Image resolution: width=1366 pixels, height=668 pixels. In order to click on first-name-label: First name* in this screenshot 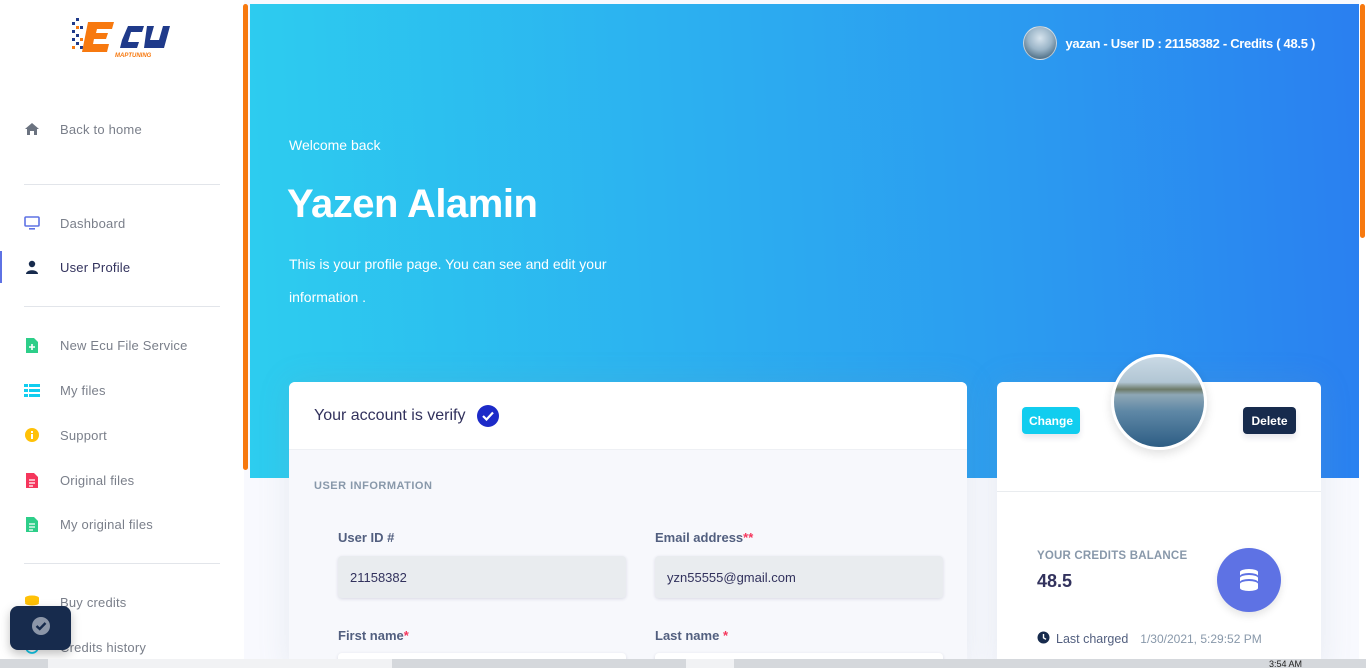, I will do `click(373, 635)`.